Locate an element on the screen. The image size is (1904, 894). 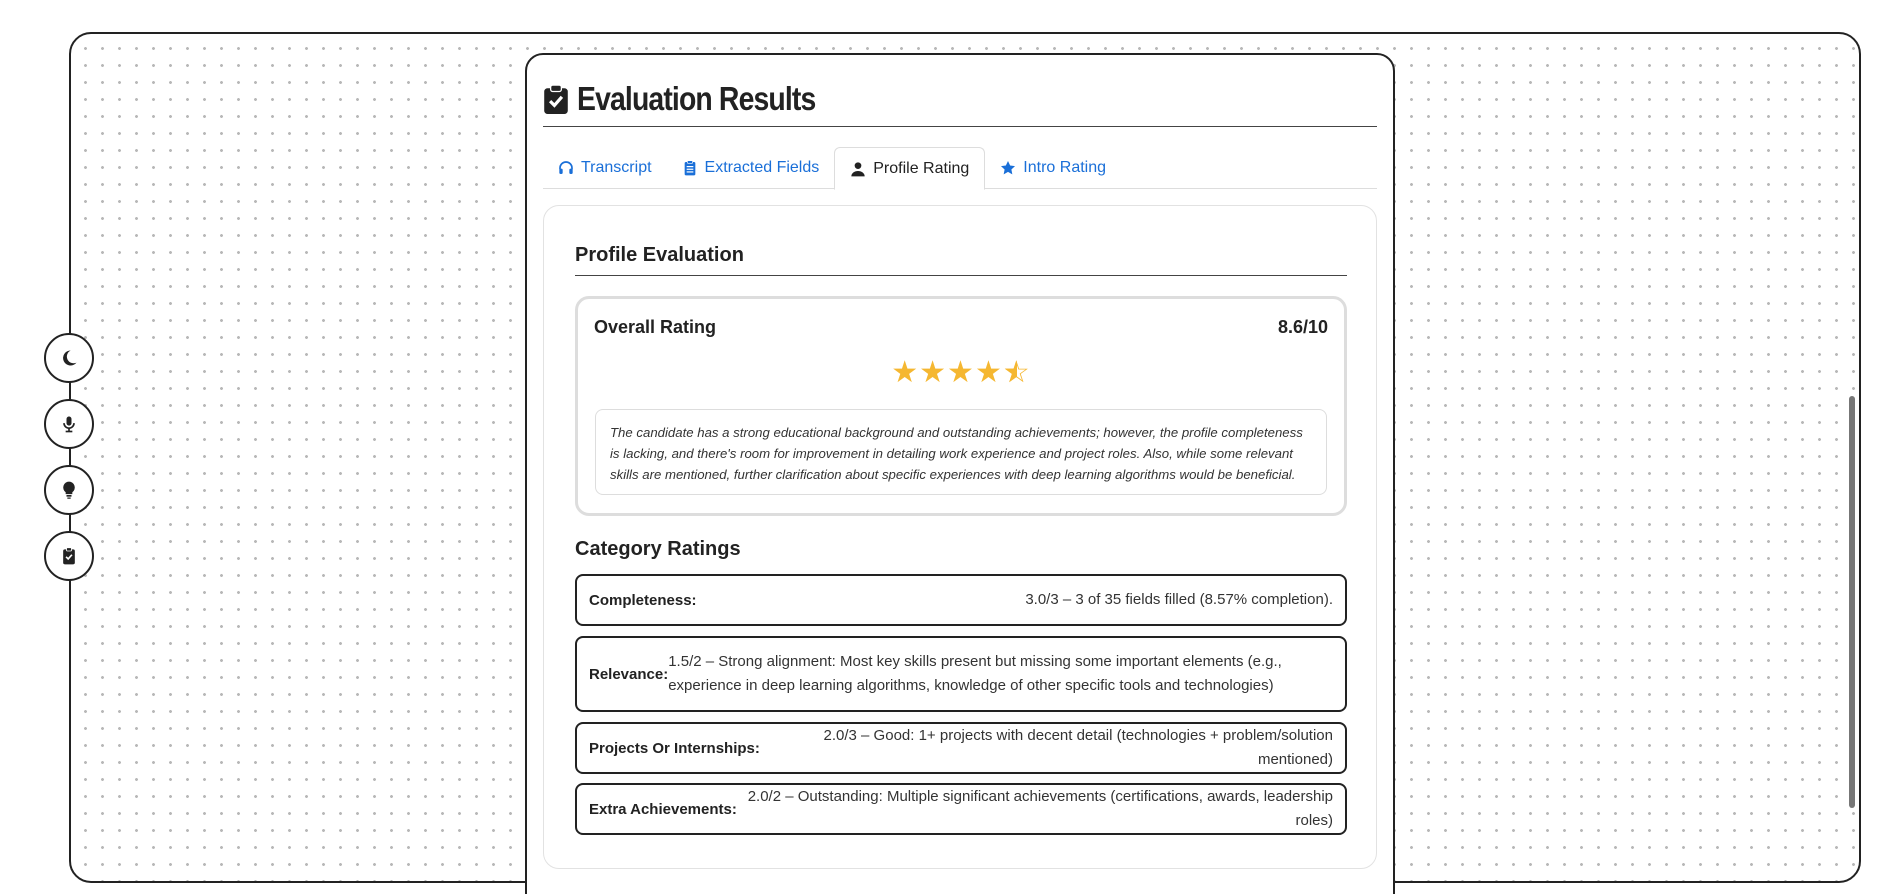
section-title: Profile Evaluation is located at coordinates (961, 256).